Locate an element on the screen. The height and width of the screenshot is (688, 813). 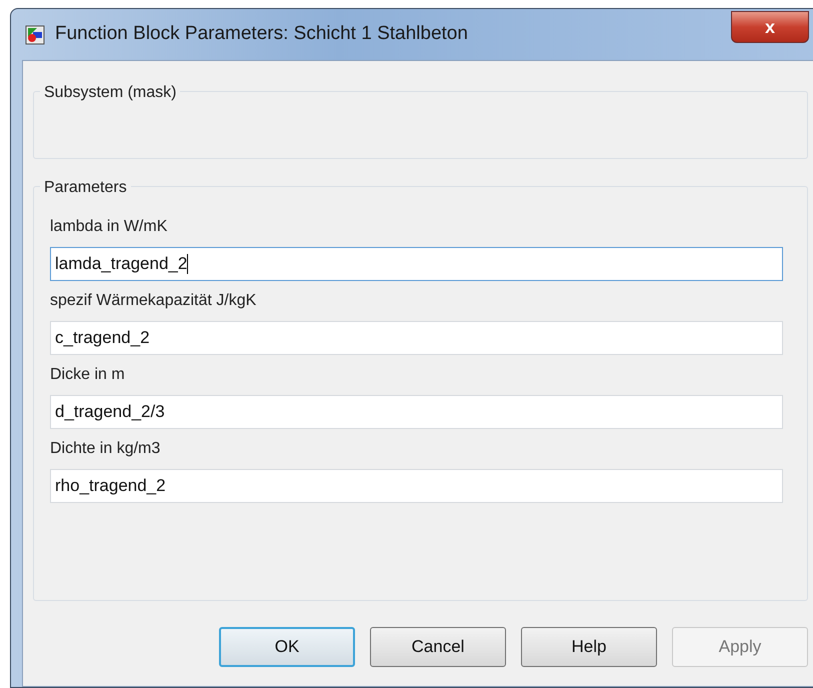
field-label: Dichte in kg/m3 is located at coordinates (106, 449).